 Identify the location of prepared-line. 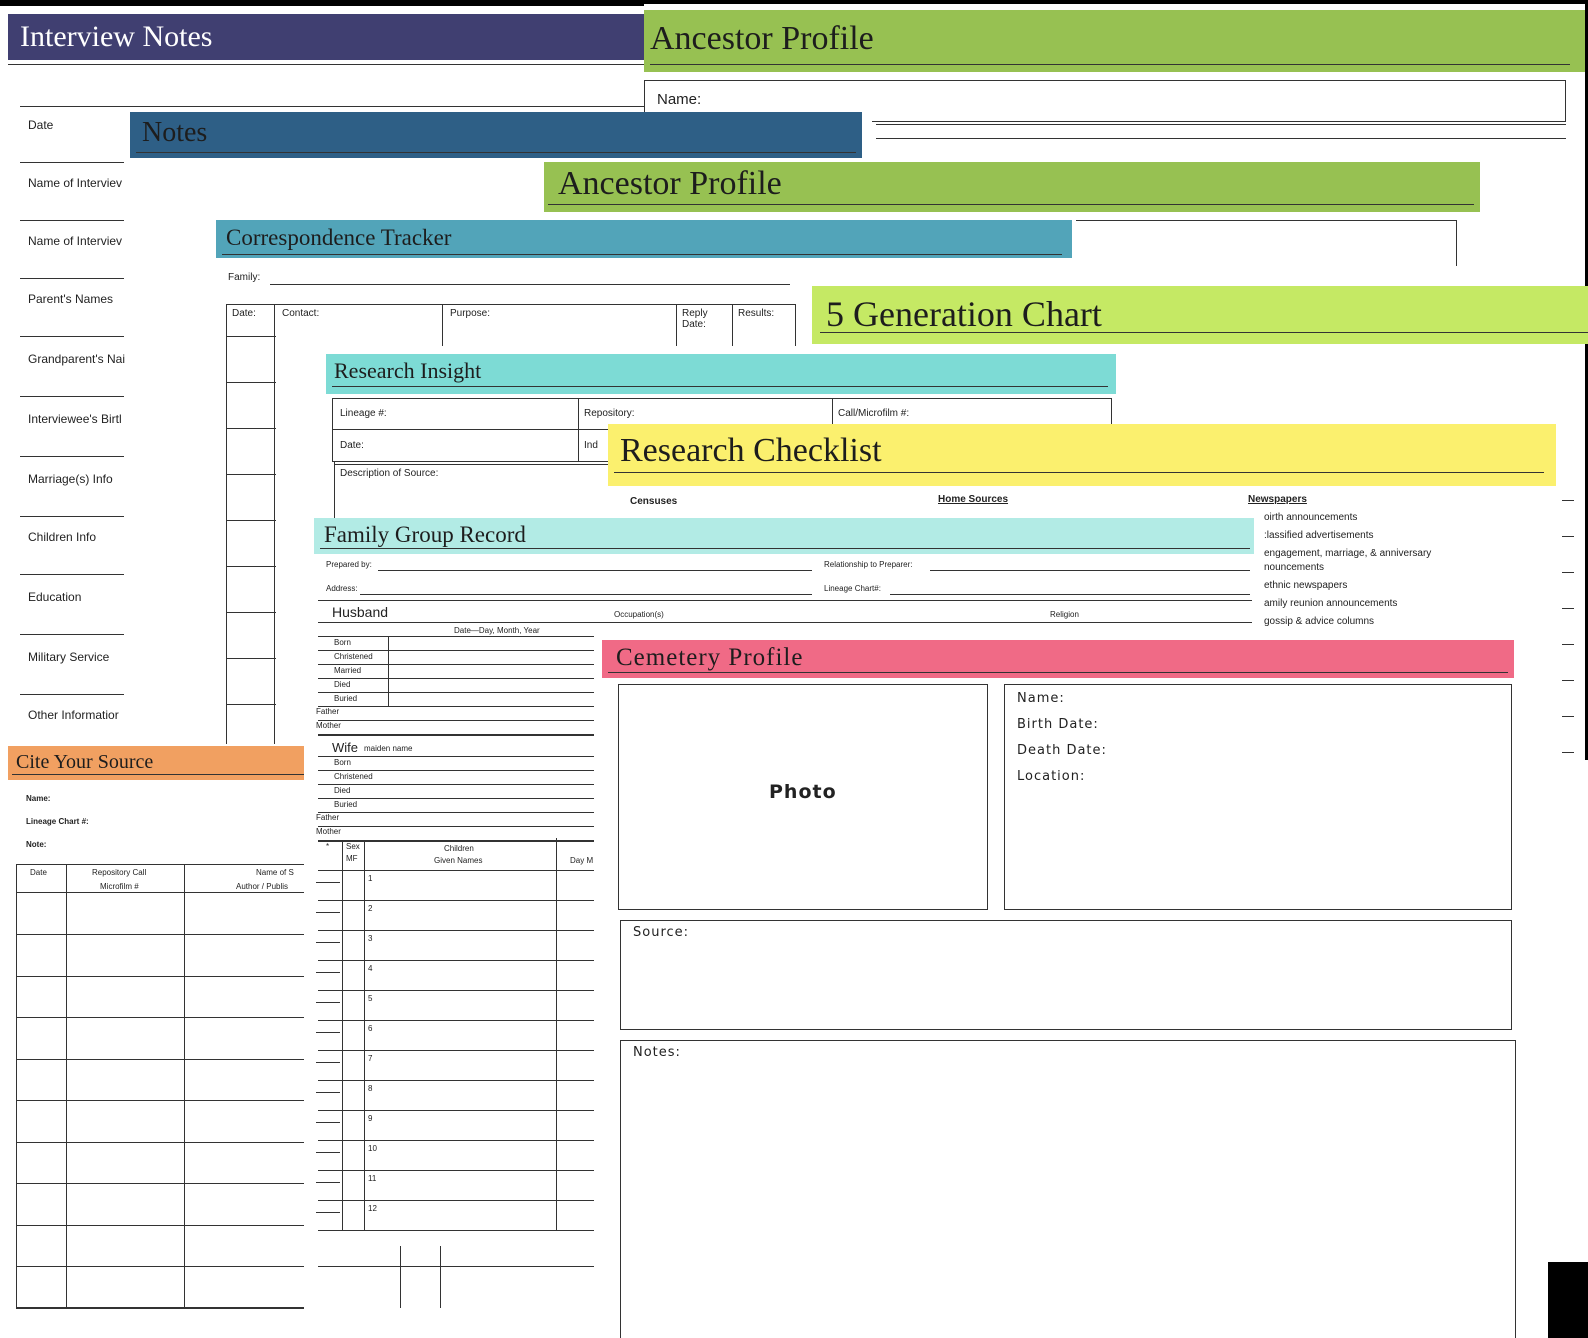
(595, 570).